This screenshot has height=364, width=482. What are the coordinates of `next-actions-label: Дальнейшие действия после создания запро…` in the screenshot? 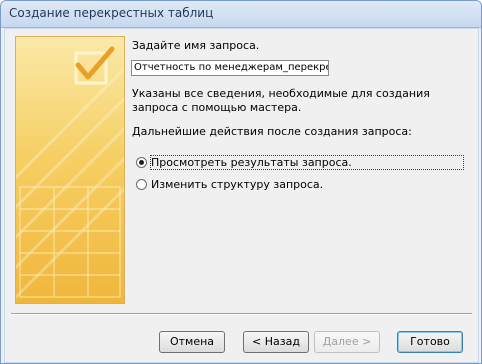 It's located at (272, 131).